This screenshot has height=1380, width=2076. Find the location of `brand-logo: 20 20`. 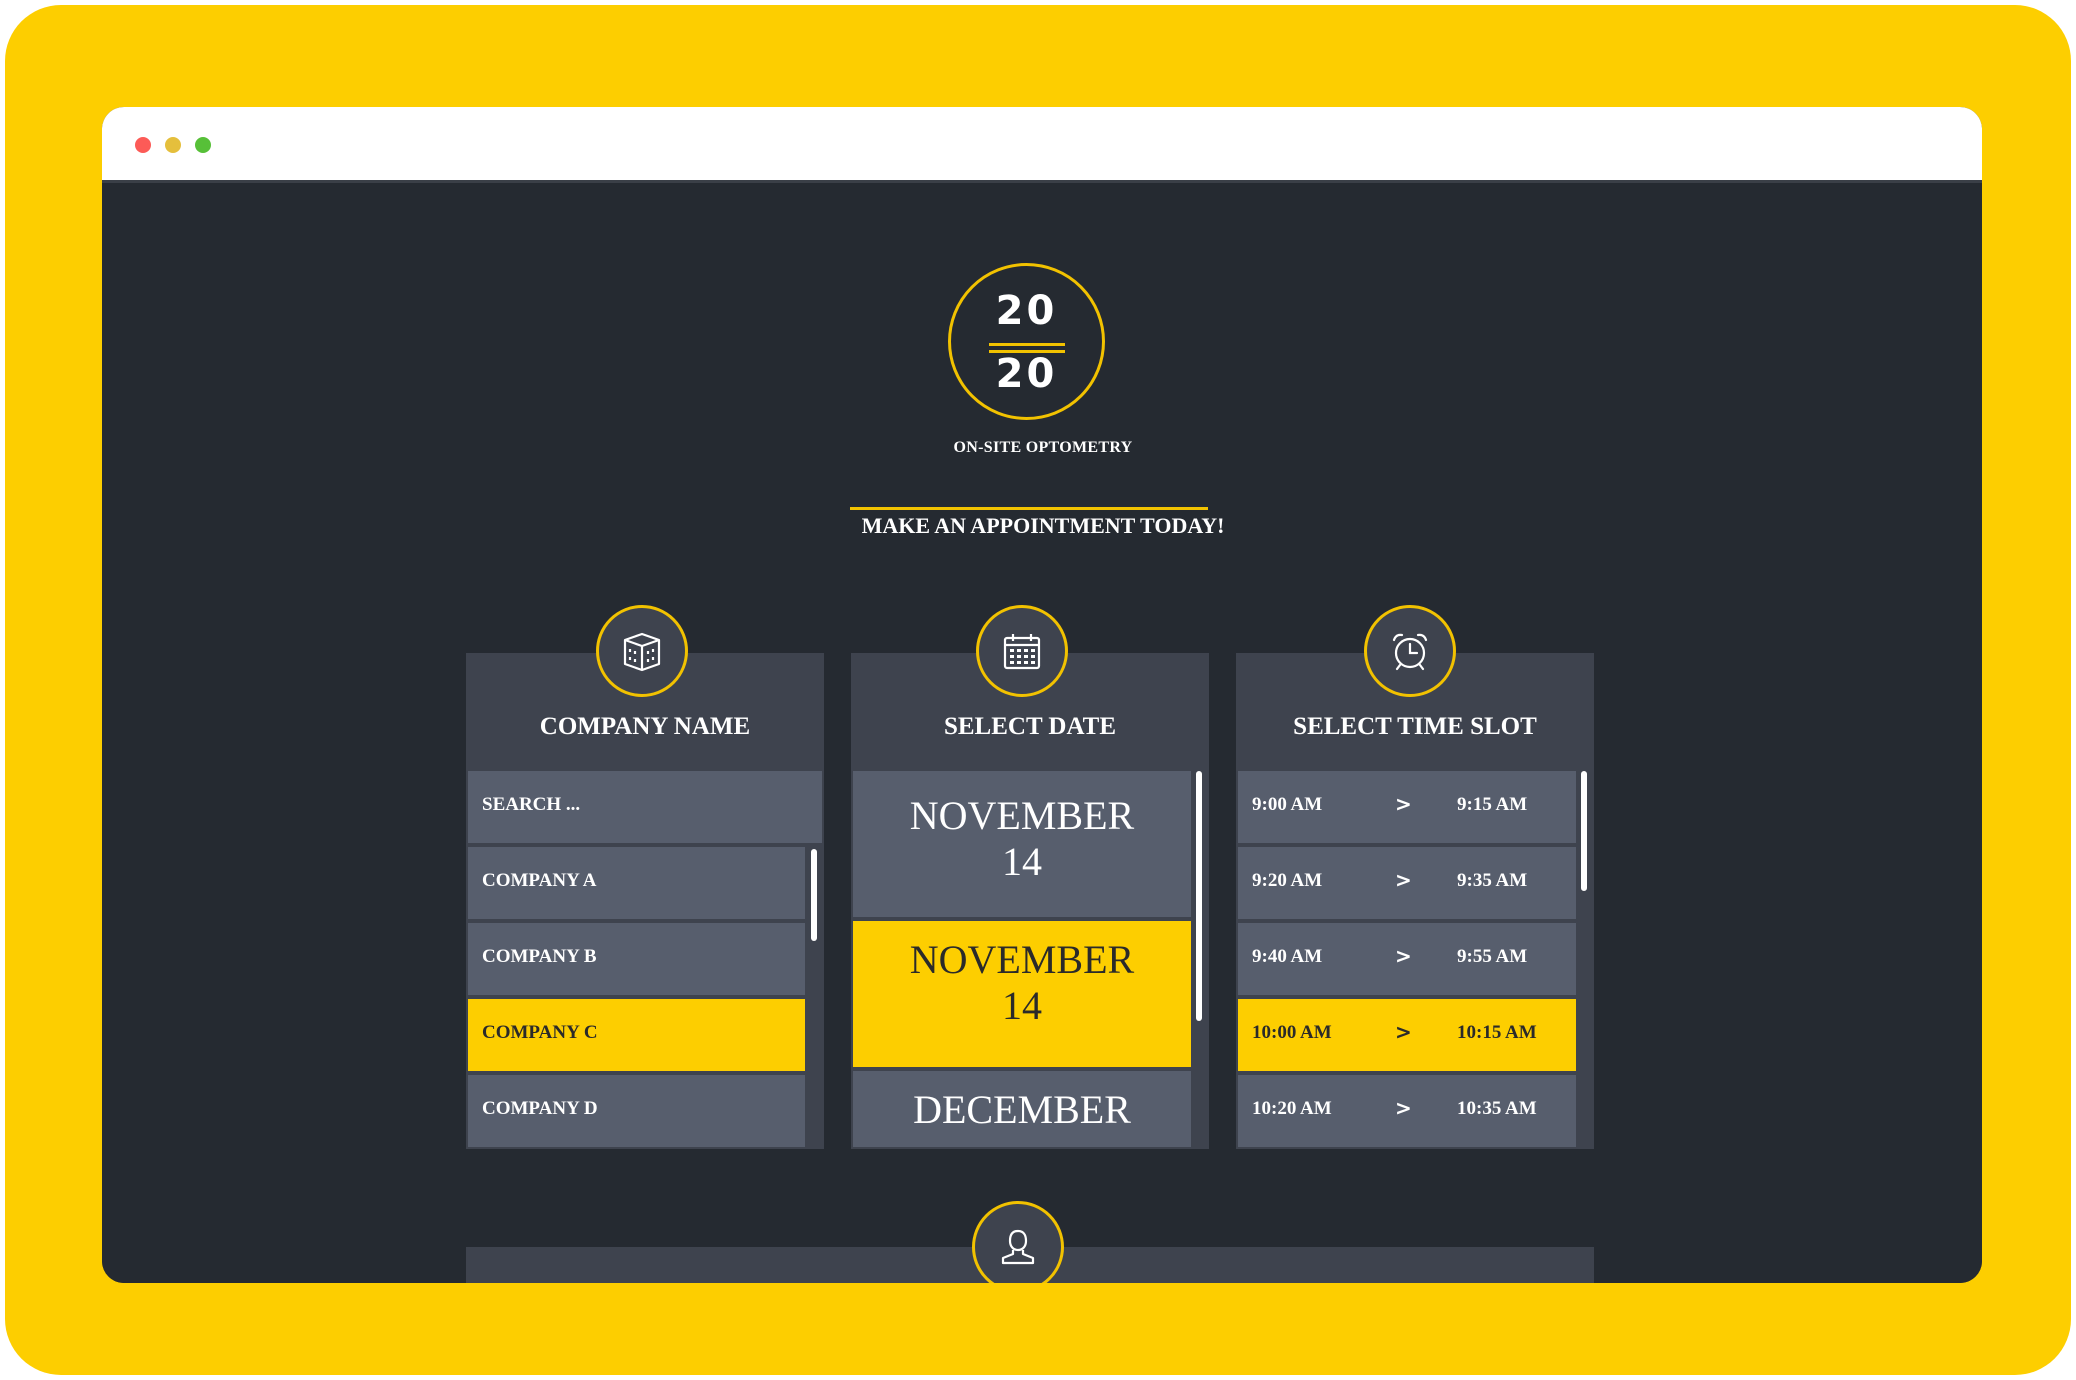

brand-logo: 20 20 is located at coordinates (1026, 341).